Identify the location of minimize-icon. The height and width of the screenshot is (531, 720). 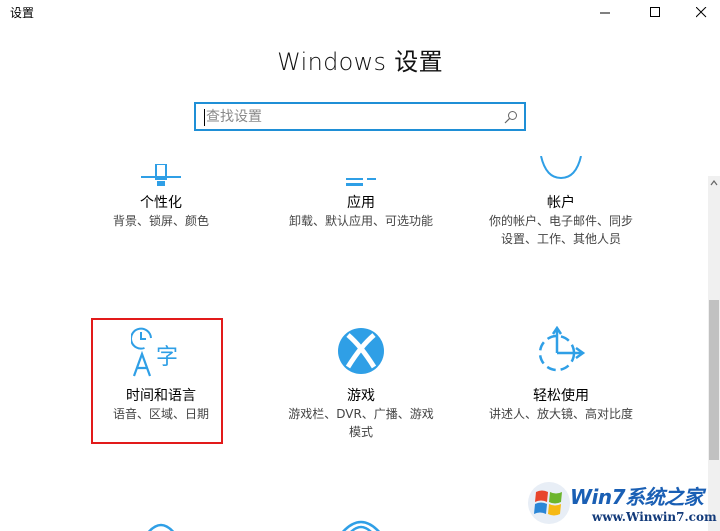
(604, 12).